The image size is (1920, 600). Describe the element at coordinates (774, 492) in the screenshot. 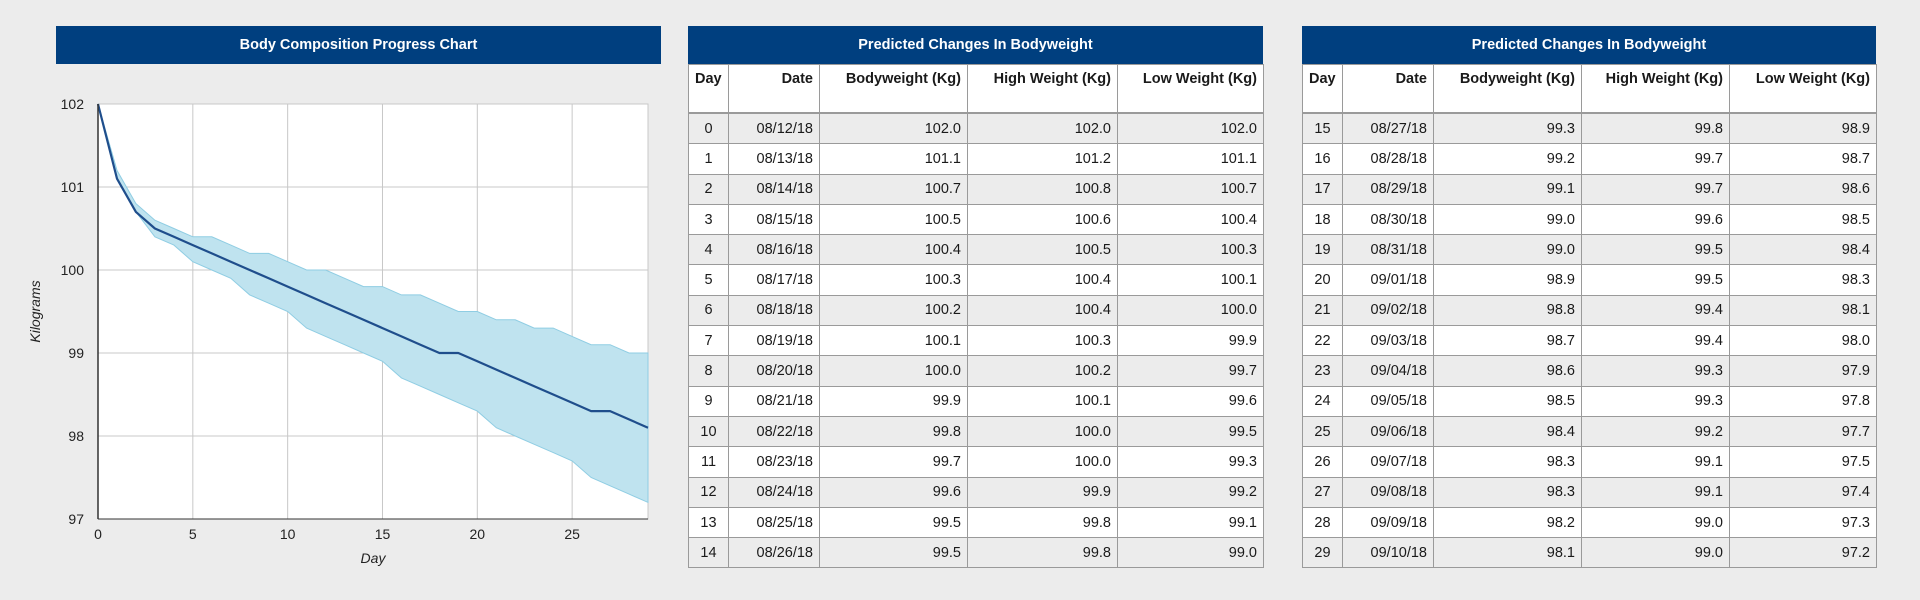

I see `cell-date: 08/24/18` at that location.